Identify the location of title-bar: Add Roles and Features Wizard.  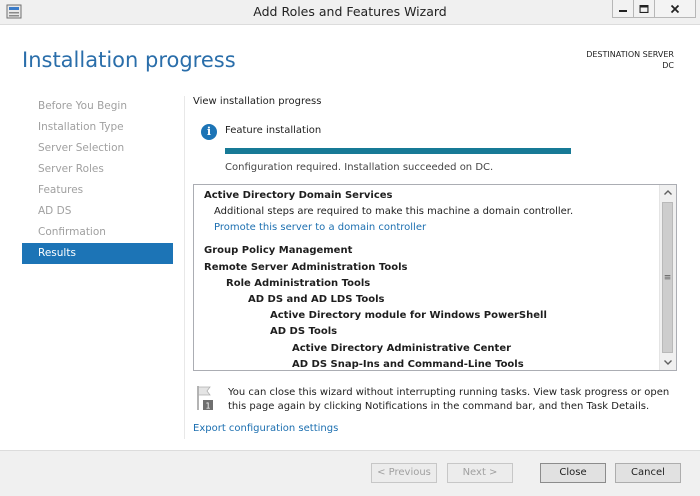
(350, 12).